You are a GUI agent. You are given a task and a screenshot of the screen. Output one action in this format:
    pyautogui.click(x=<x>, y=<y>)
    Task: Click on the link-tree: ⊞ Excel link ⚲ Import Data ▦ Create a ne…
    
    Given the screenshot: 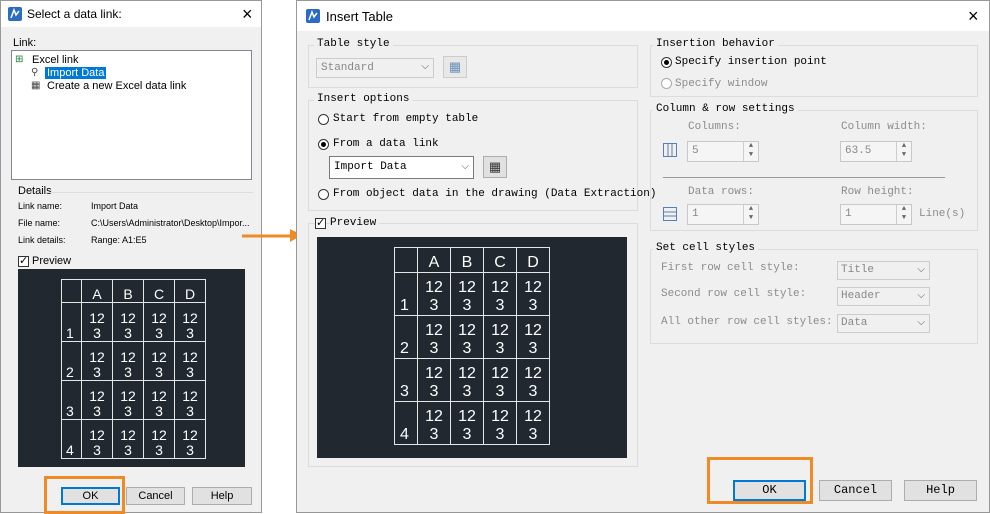 What is the action you would take?
    pyautogui.click(x=131, y=115)
    